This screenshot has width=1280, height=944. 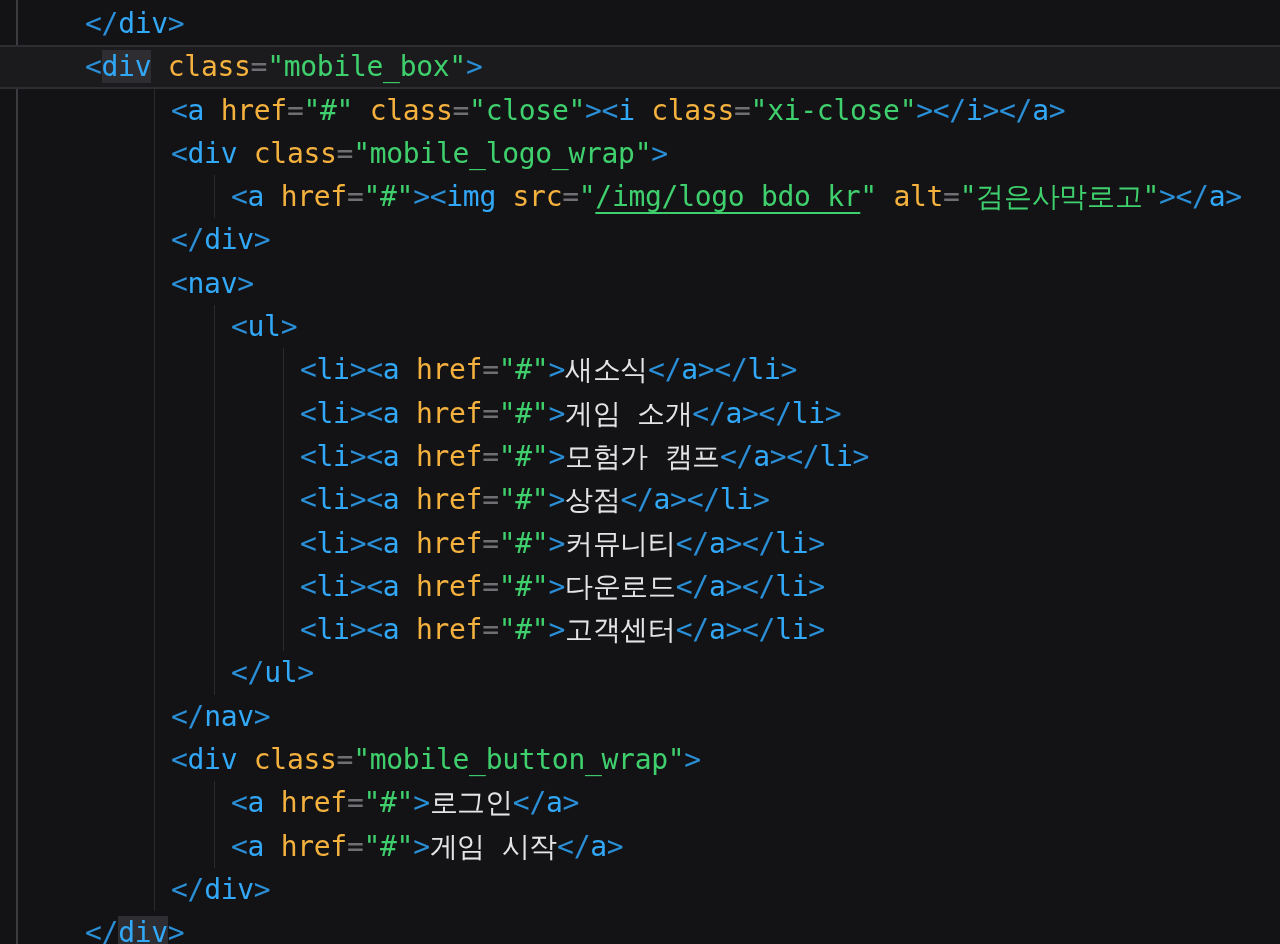 What do you see at coordinates (549, 370) in the screenshot?
I see `code-line: <li><a href="#">새소식</a></li>` at bounding box center [549, 370].